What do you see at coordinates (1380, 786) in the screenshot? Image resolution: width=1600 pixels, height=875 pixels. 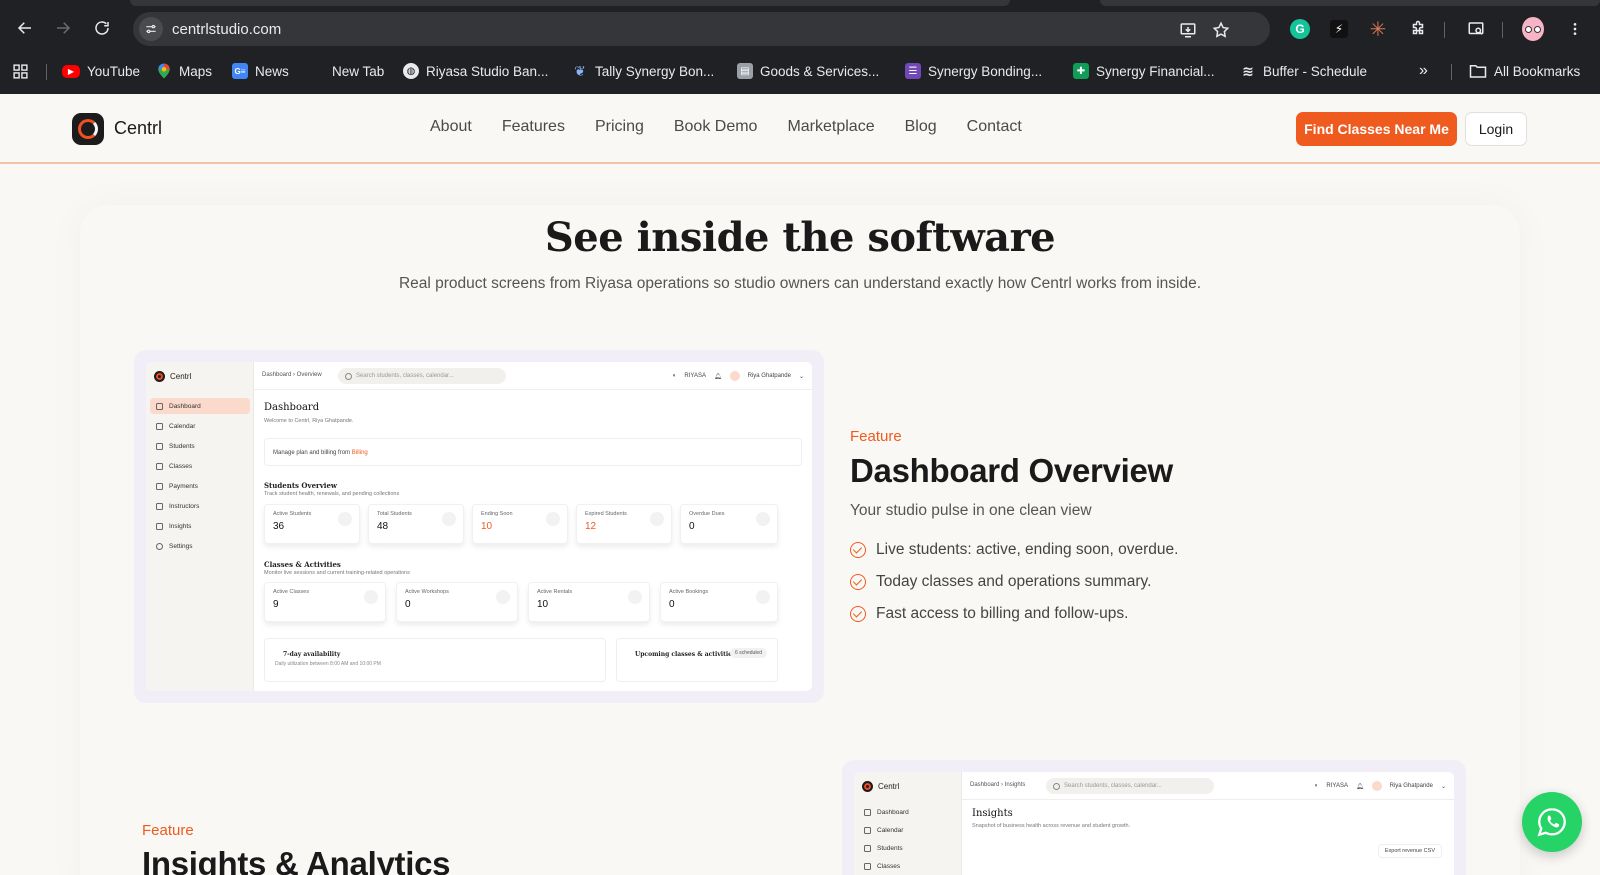 I see `mock-topright: ◐ RIYASA 🔔︎ Riya Ghatpande ⌄` at bounding box center [1380, 786].